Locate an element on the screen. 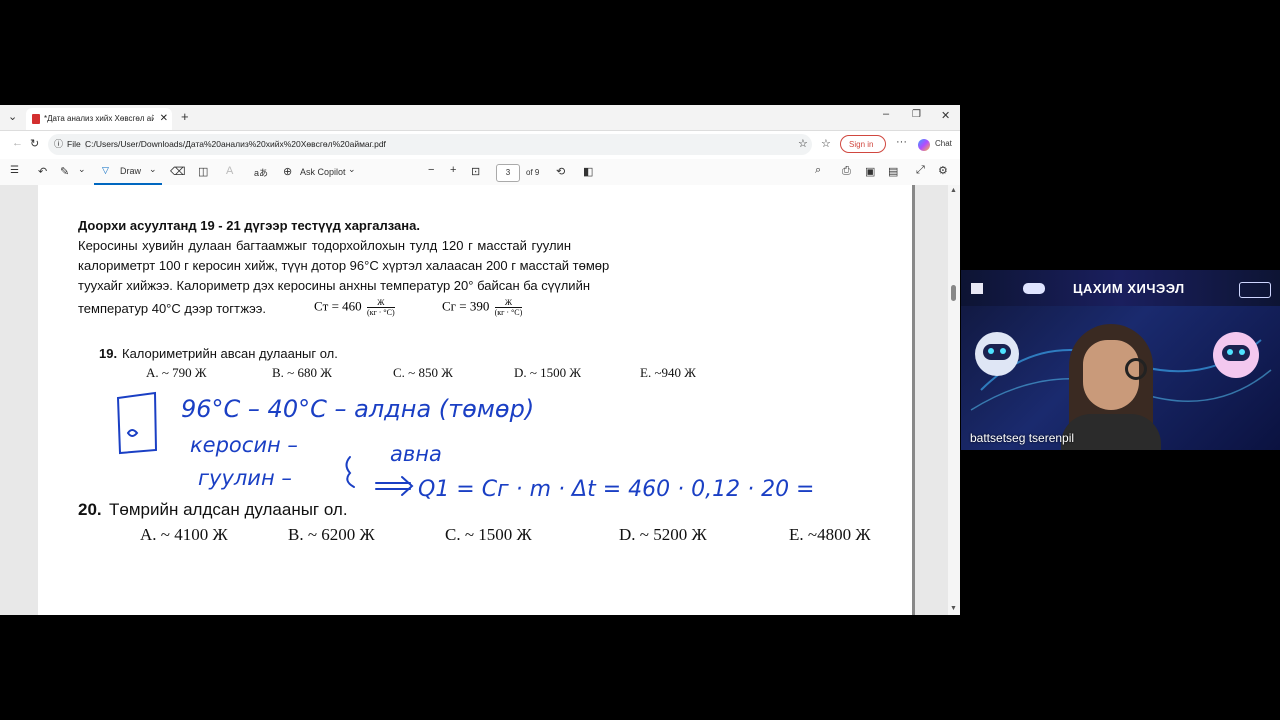  print-icon: ⎙ is located at coordinates (846, 171).